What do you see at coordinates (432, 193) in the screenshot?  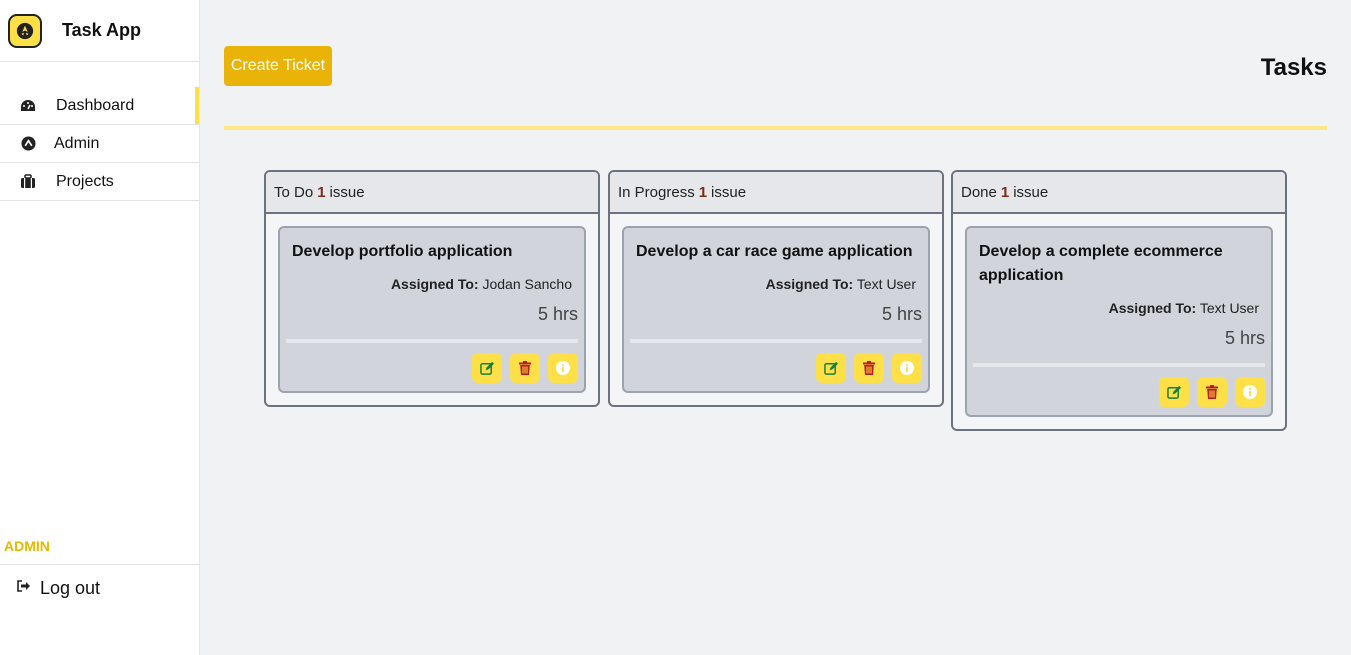 I see `column-header: To Do 1 issue` at bounding box center [432, 193].